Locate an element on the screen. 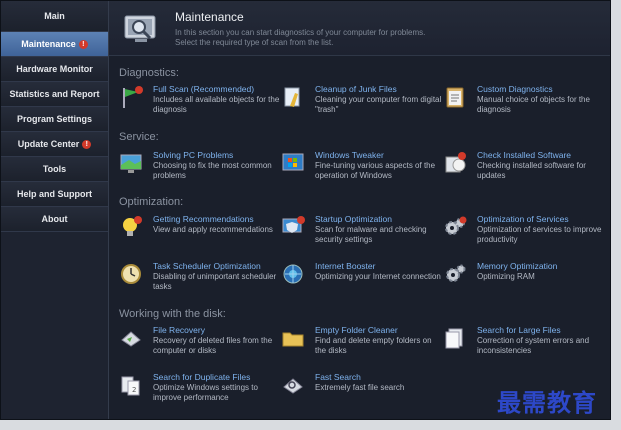 This screenshot has height=430, width=621. item-title: Solving PC Problems is located at coordinates (193, 155).